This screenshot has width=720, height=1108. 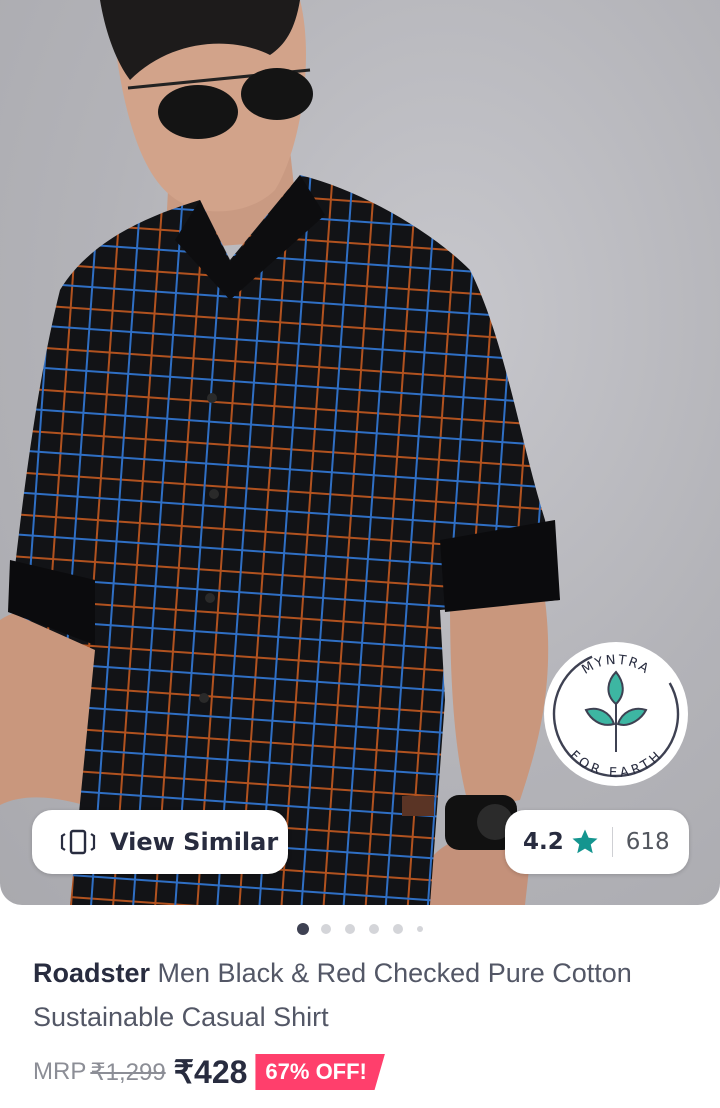 I want to click on current-price: ₹428, so click(x=210, y=1072).